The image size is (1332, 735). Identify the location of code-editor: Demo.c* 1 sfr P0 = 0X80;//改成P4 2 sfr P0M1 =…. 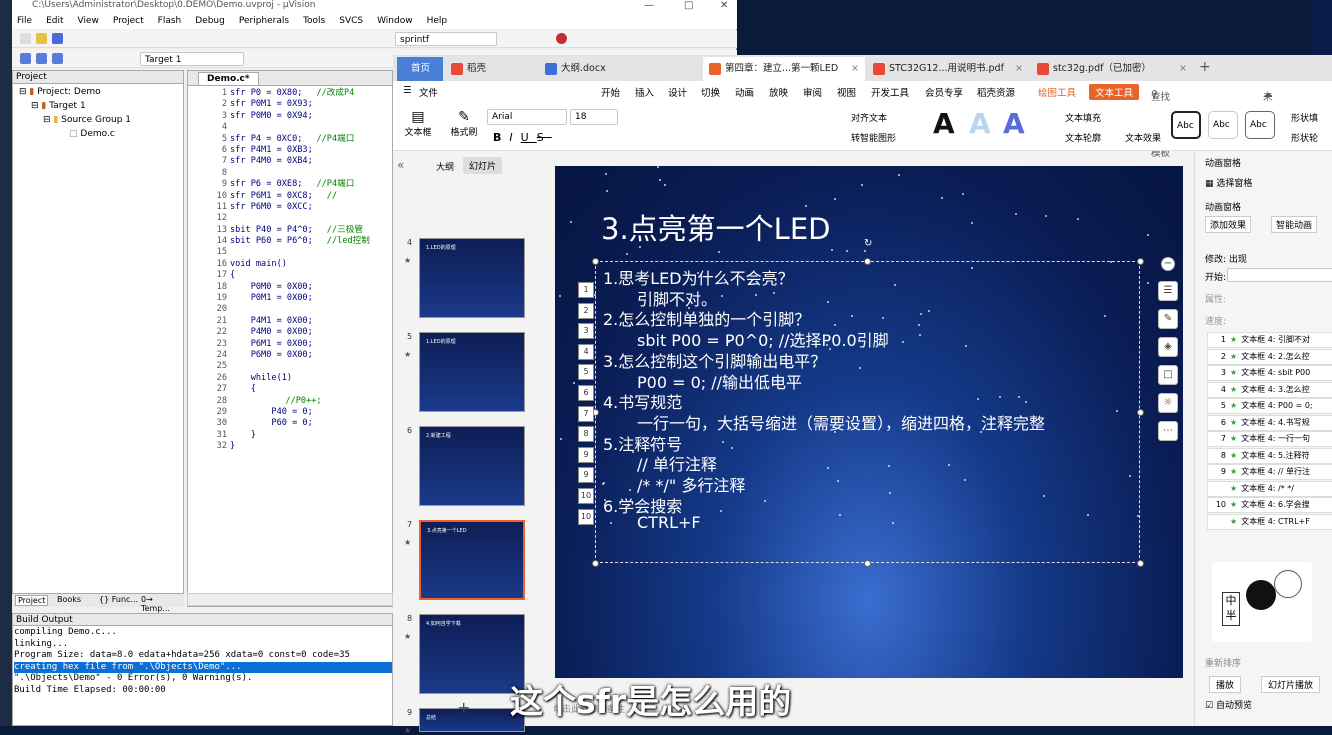
(290, 338).